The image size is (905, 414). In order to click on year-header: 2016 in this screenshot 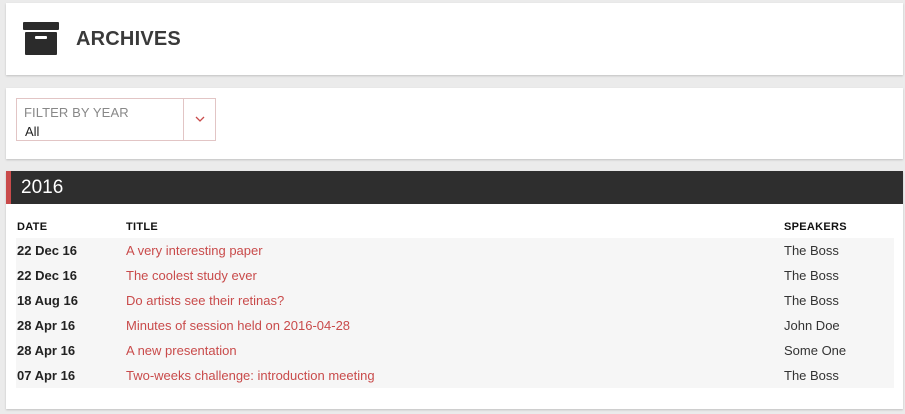, I will do `click(454, 187)`.